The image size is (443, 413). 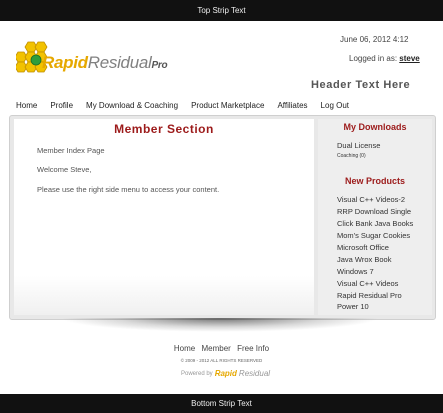 I want to click on downloads-heading: My Downloads, so click(x=375, y=127).